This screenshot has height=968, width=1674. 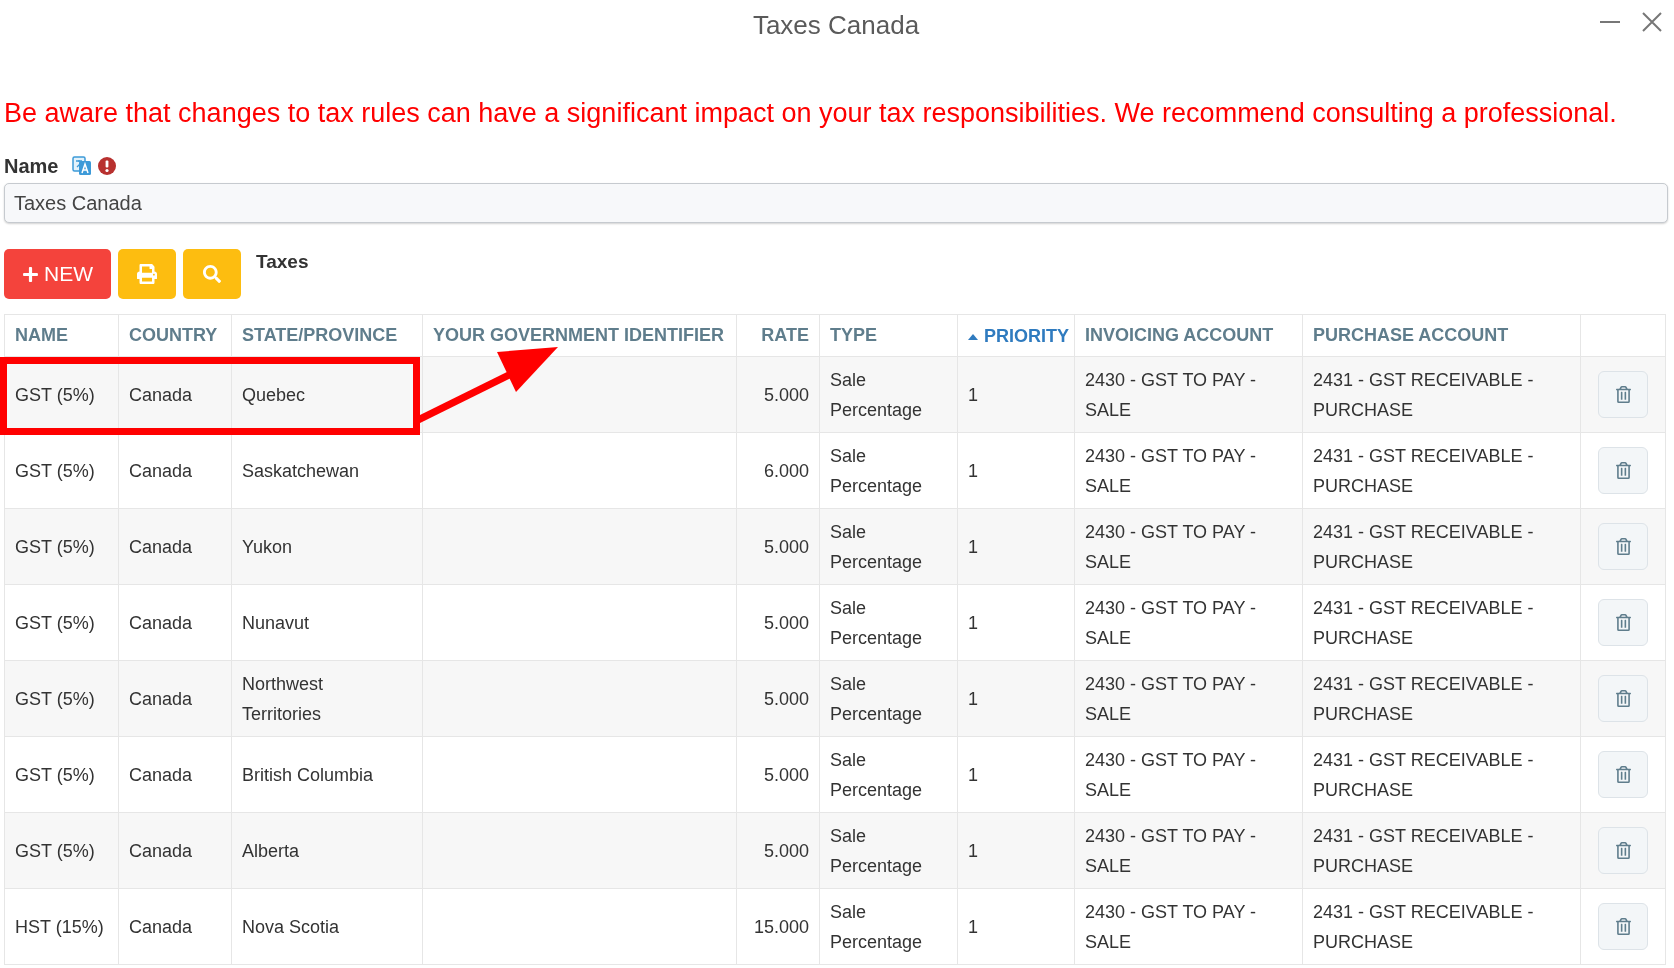 What do you see at coordinates (61, 335) in the screenshot?
I see `column-header: NAME` at bounding box center [61, 335].